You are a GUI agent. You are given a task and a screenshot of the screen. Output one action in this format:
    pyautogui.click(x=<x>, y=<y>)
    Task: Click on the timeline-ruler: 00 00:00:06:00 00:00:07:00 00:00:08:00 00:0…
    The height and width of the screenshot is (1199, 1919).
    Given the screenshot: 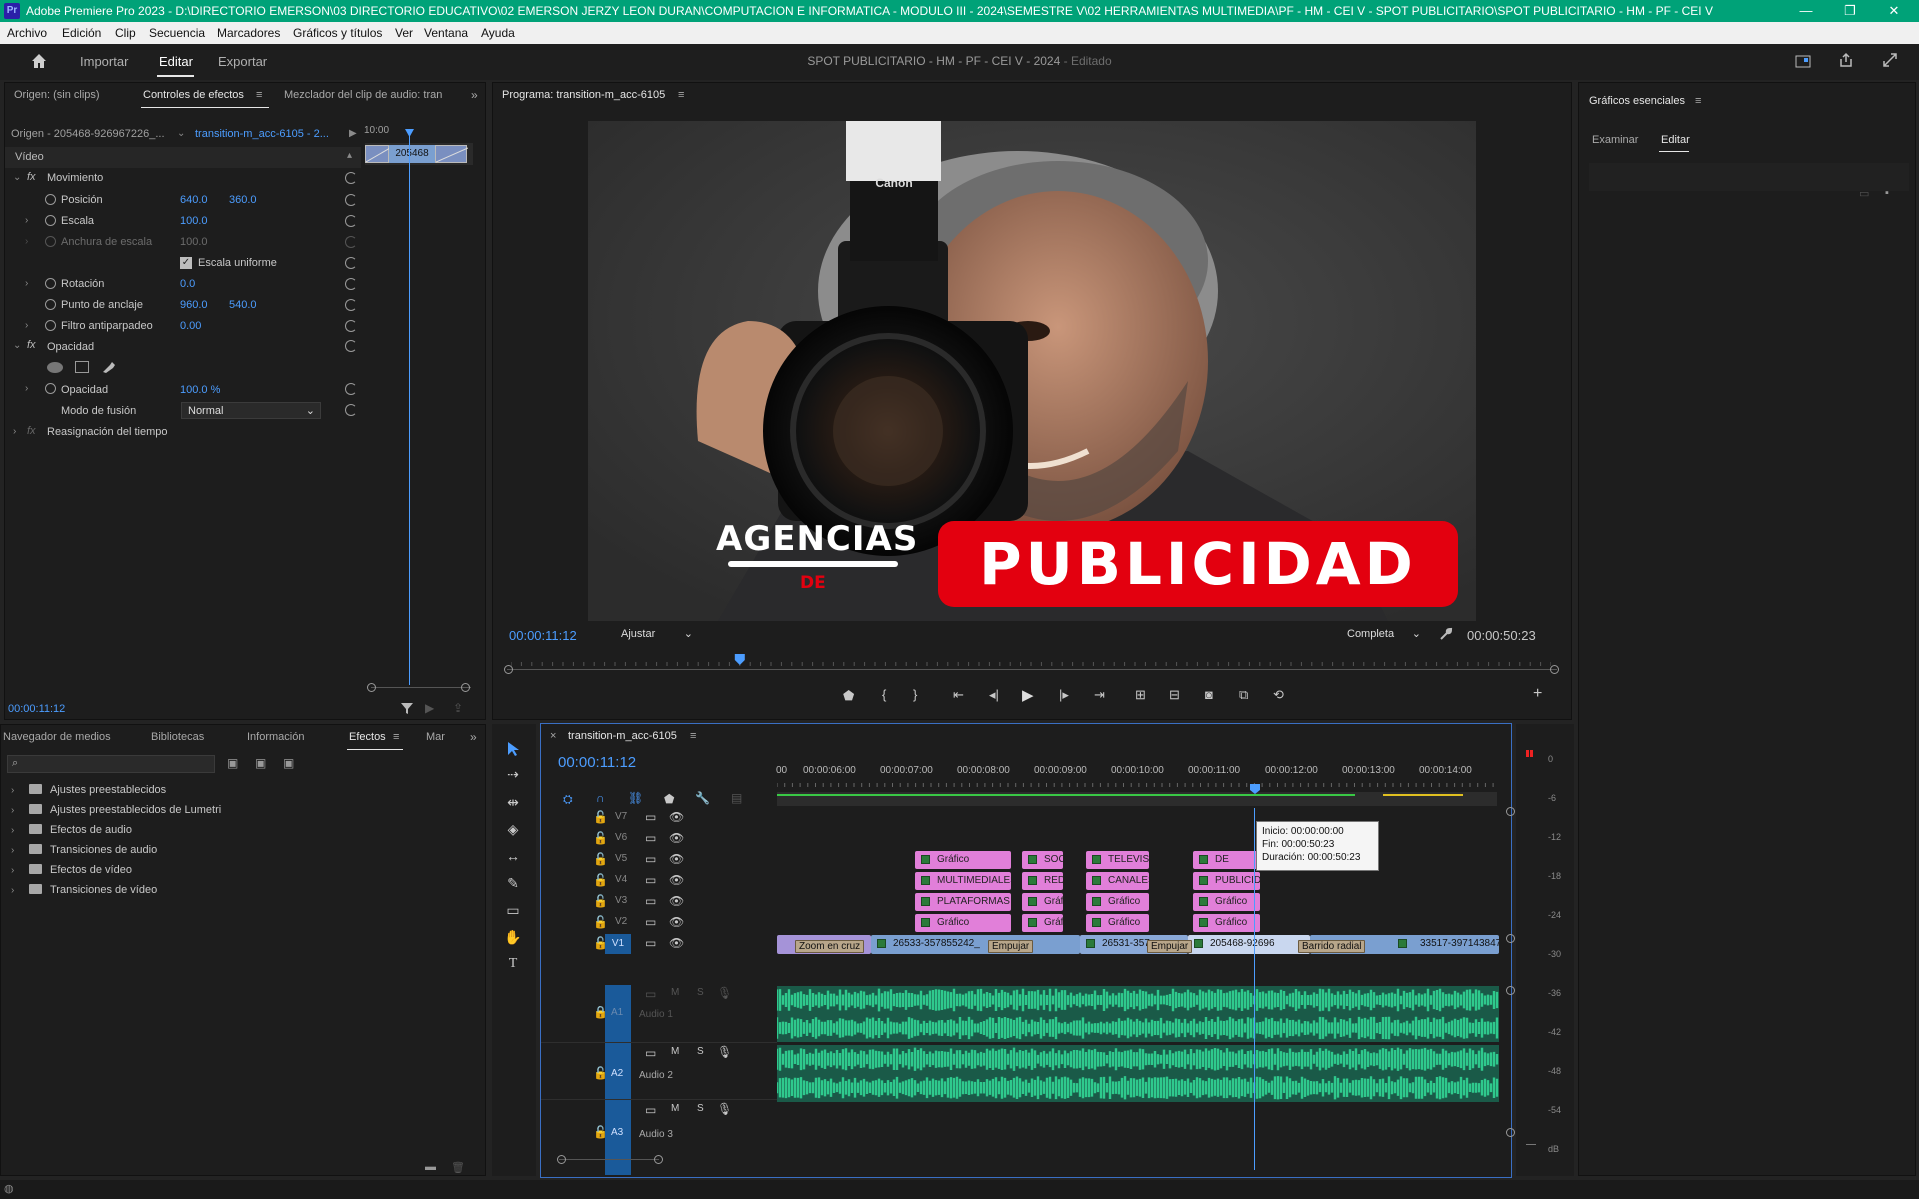 What is the action you would take?
    pyautogui.click(x=1136, y=774)
    